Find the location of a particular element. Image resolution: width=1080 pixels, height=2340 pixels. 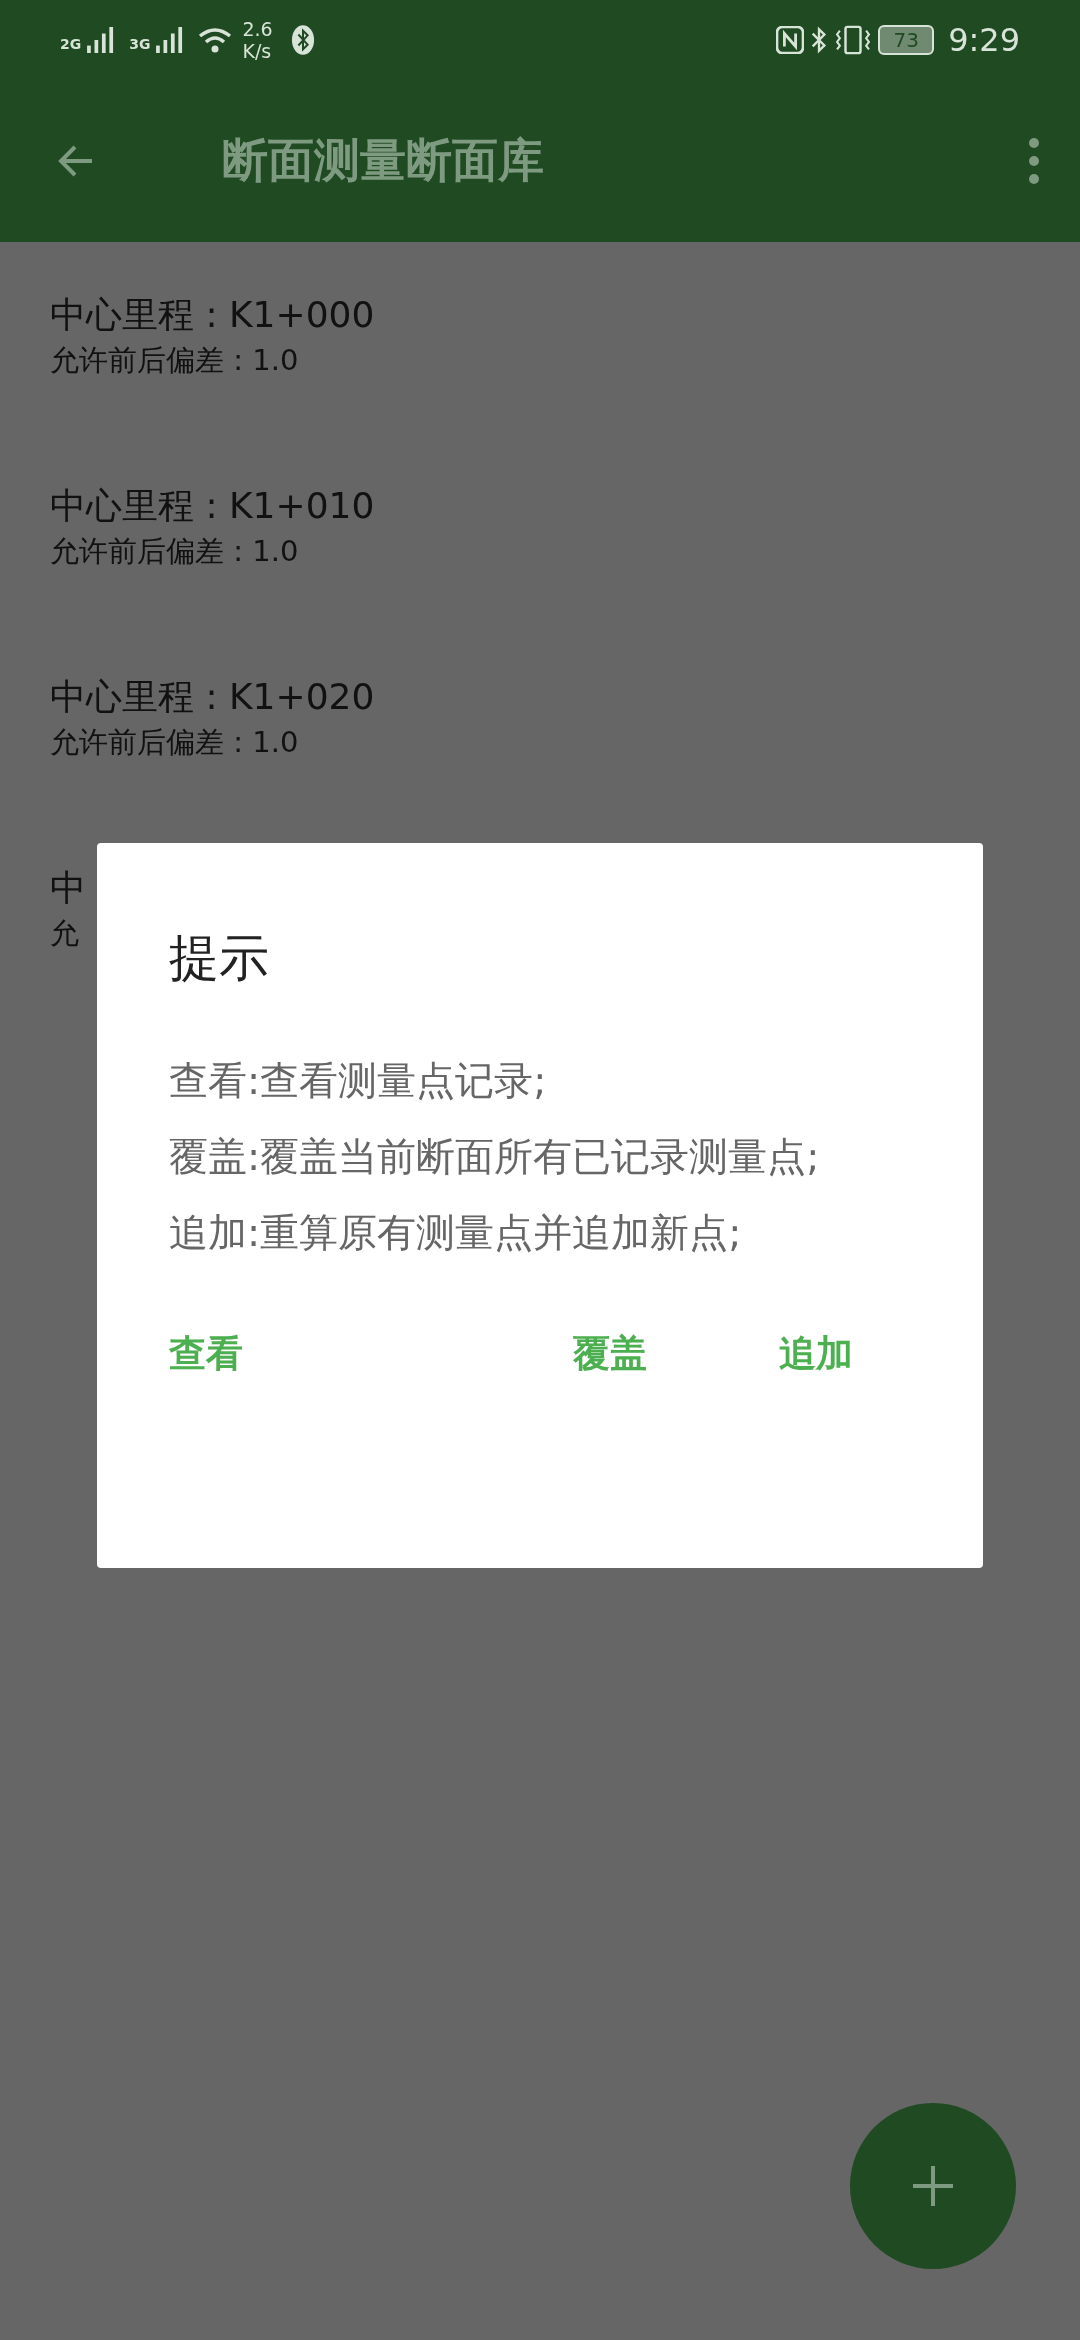

dialog-message-line: 追加:重算原有测量点并追加新点; is located at coordinates (456, 1233).